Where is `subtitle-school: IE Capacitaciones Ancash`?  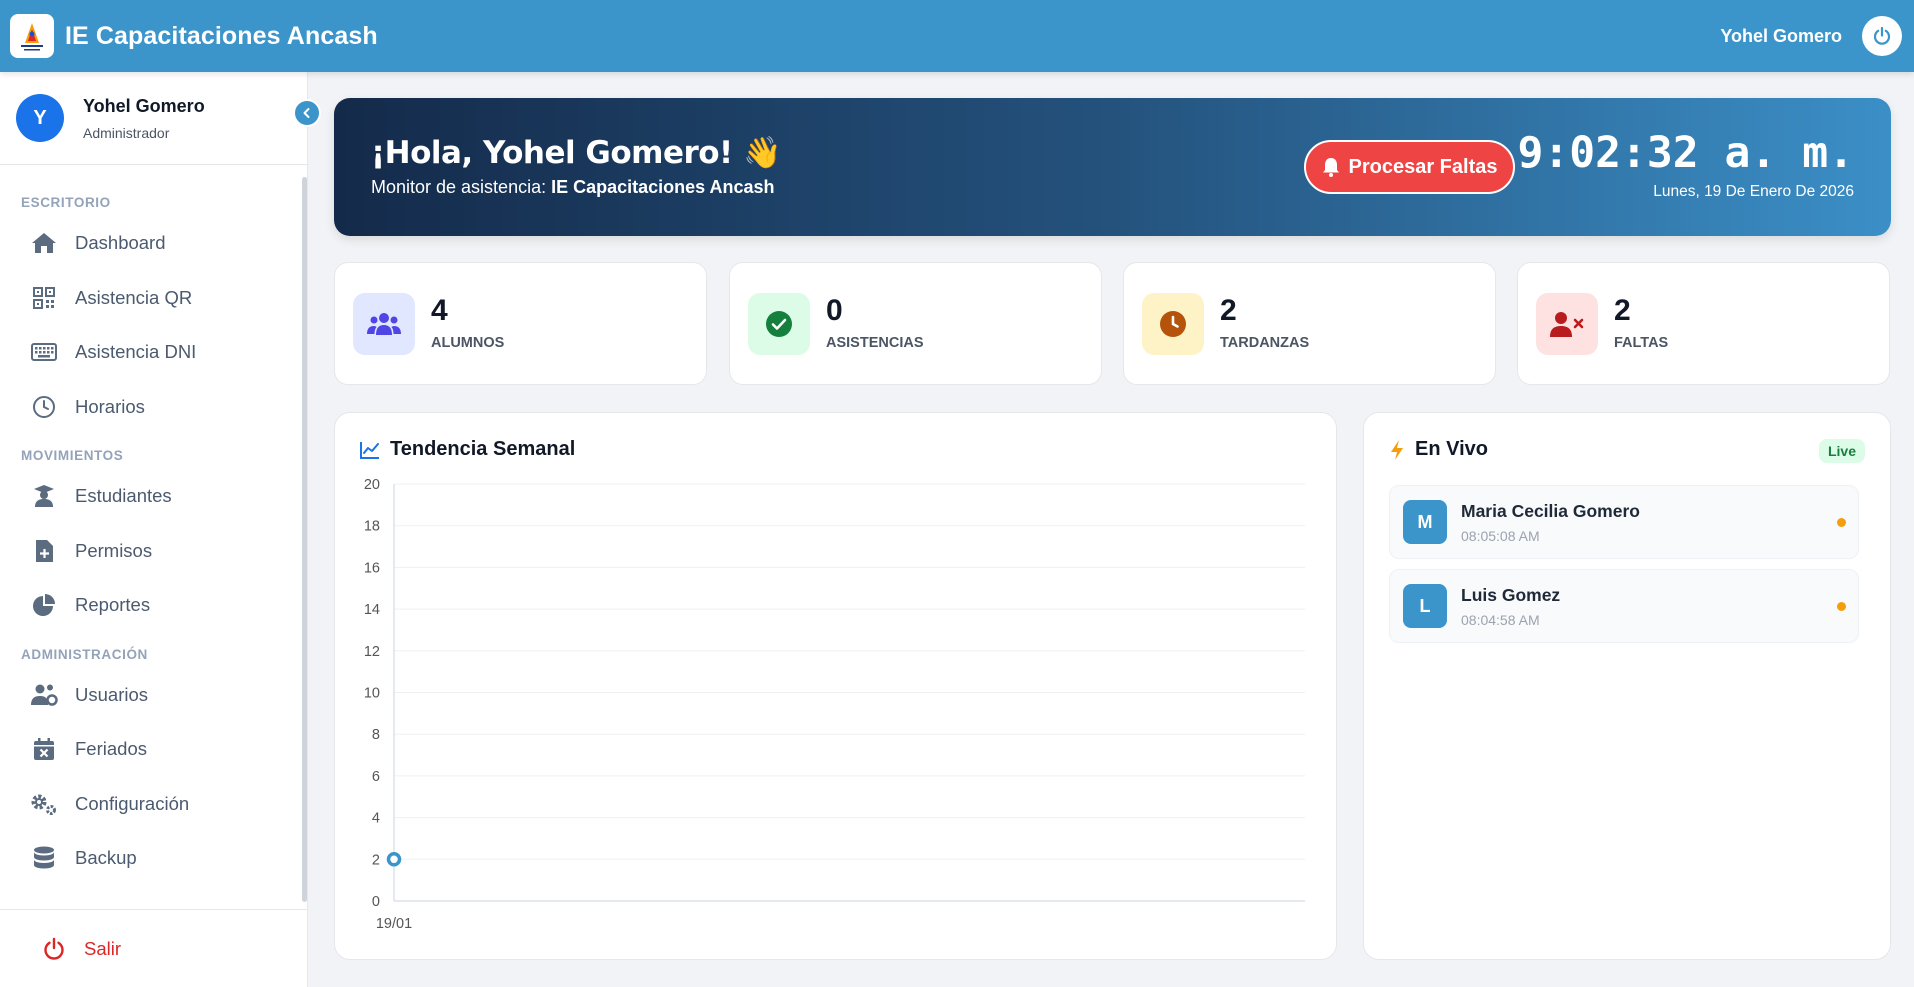 subtitle-school: IE Capacitaciones Ancash is located at coordinates (663, 187).